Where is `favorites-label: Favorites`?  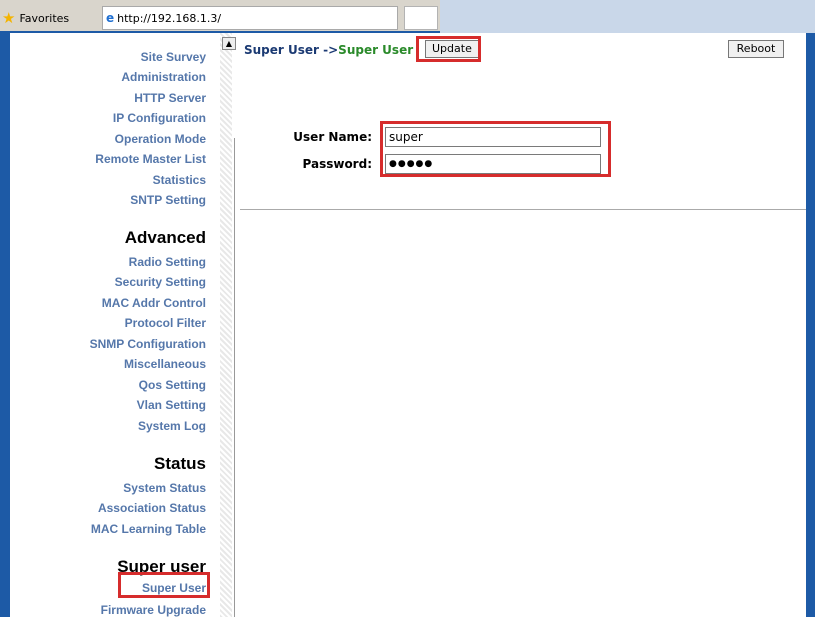 favorites-label: Favorites is located at coordinates (44, 18).